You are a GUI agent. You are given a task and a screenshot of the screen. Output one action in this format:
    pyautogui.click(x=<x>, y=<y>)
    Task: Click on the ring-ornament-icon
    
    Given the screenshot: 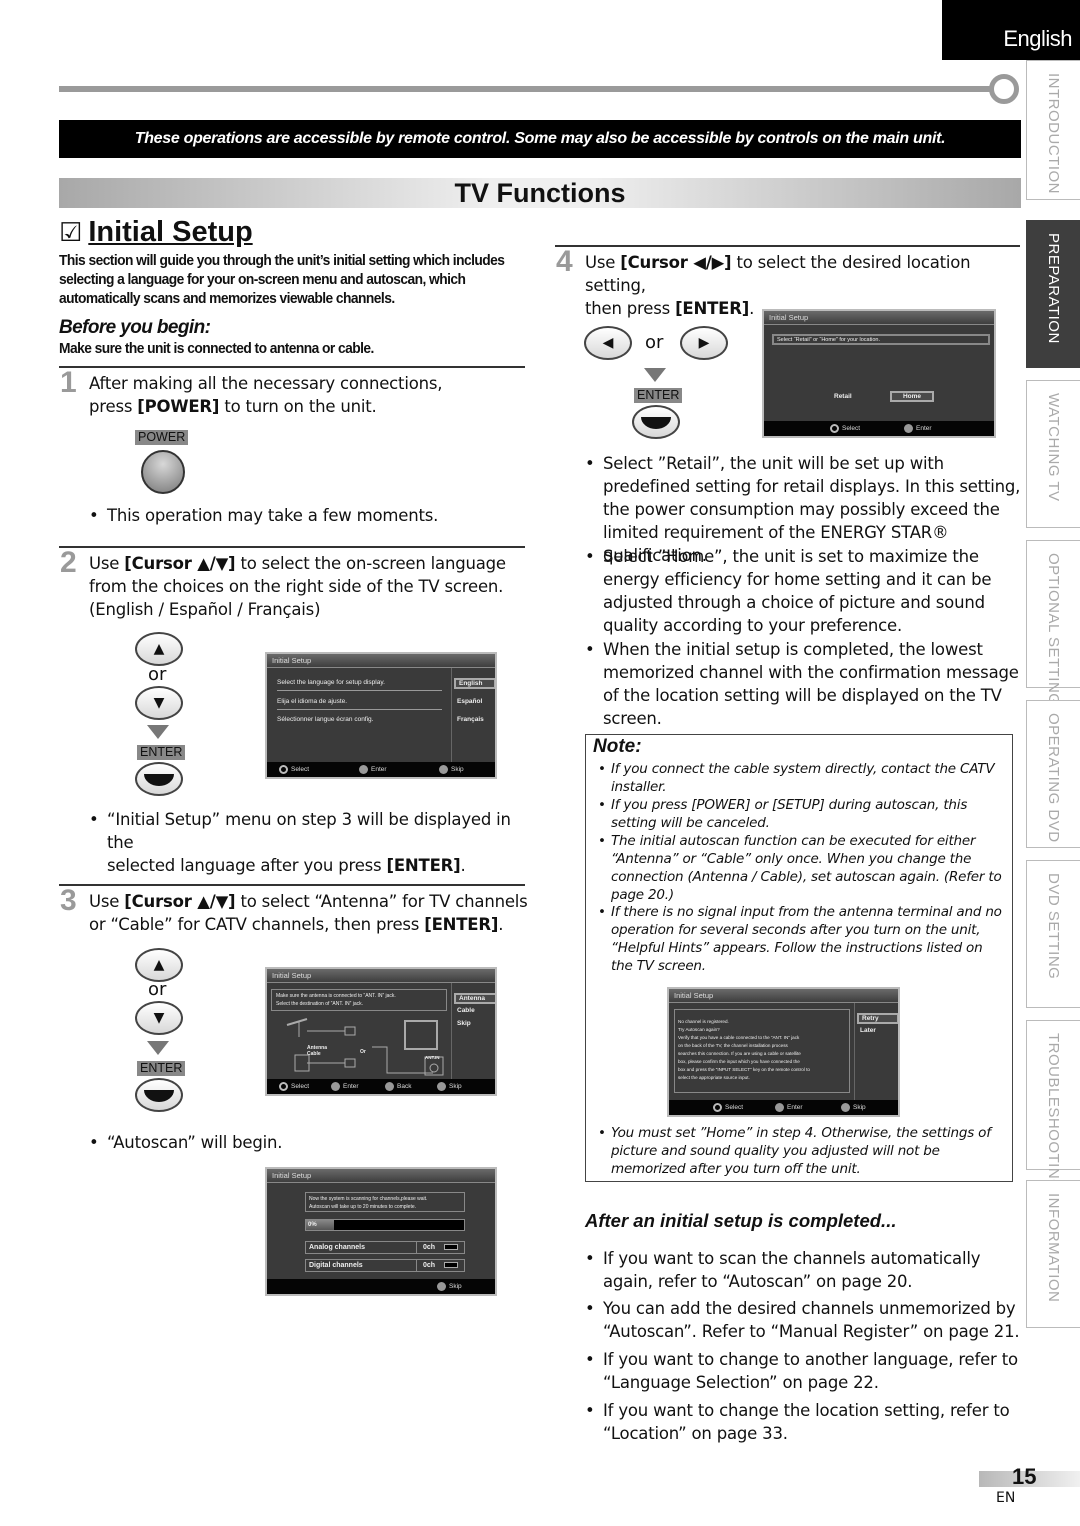 What is the action you would take?
    pyautogui.click(x=1004, y=89)
    